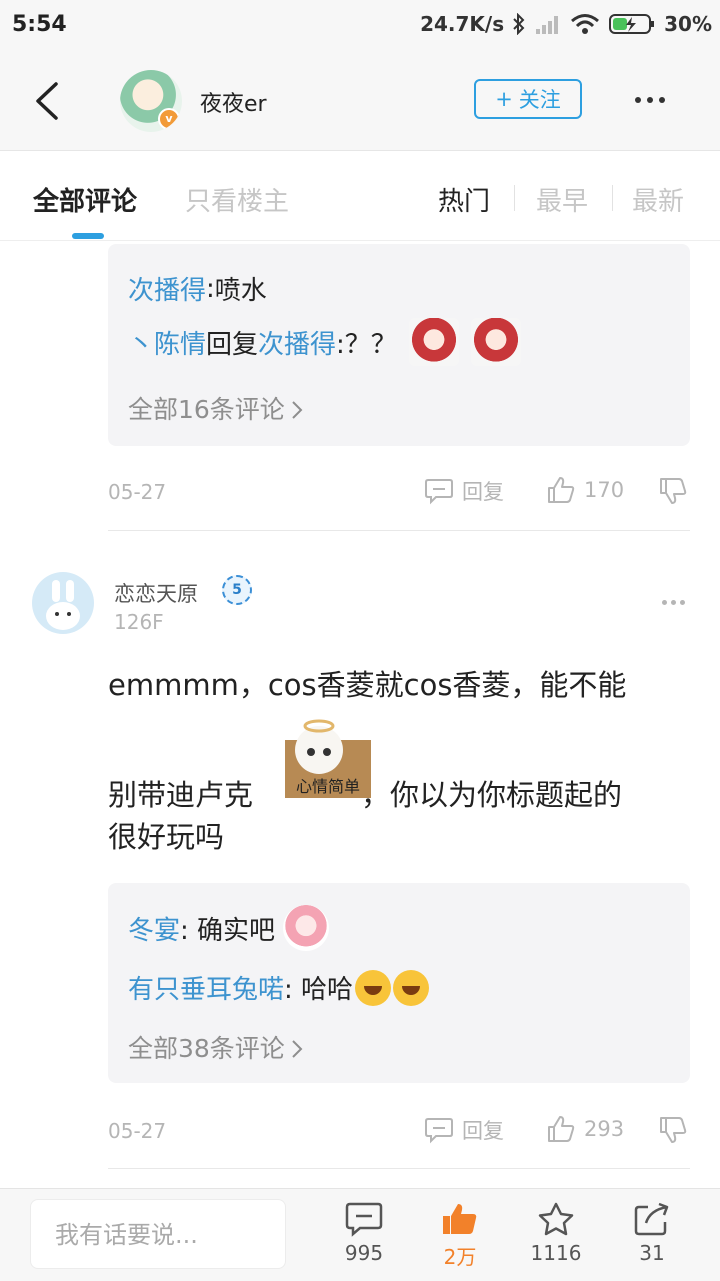 The width and height of the screenshot is (720, 1281). Describe the element at coordinates (139, 622) in the screenshot. I see `floor-number: 126F` at that location.